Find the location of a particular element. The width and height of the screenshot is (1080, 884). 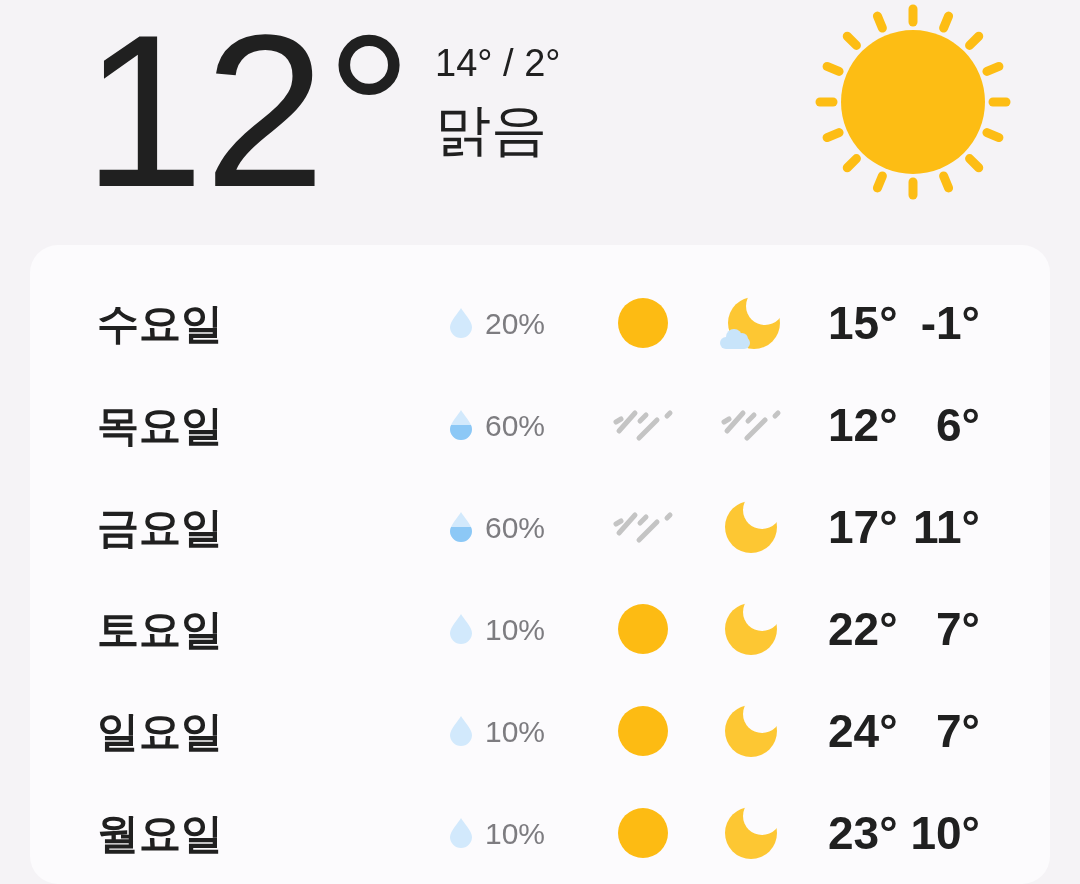

precipitation-chance: 20% is located at coordinates (516, 323).